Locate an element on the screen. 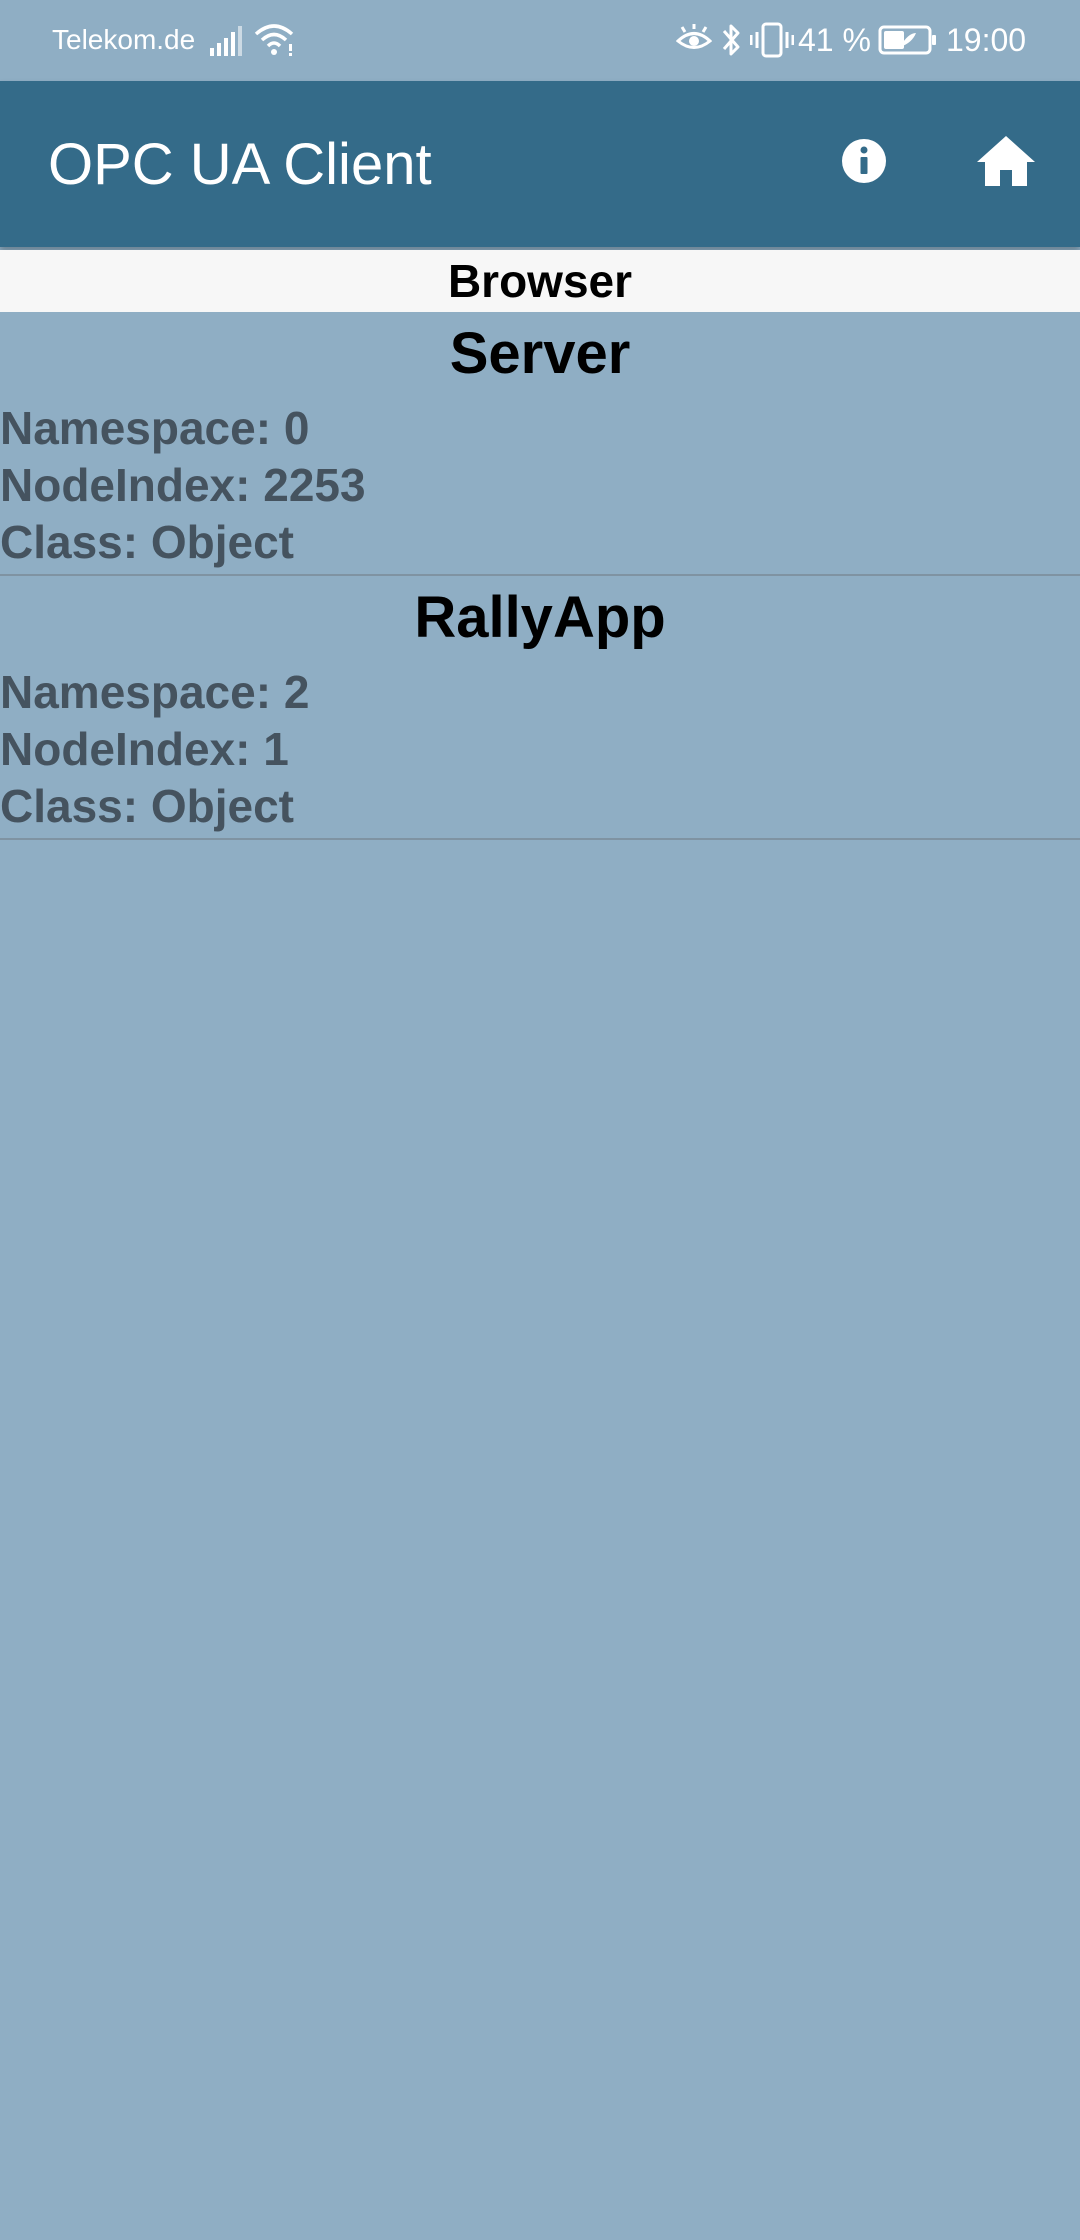  battery-icon is located at coordinates (908, 42).